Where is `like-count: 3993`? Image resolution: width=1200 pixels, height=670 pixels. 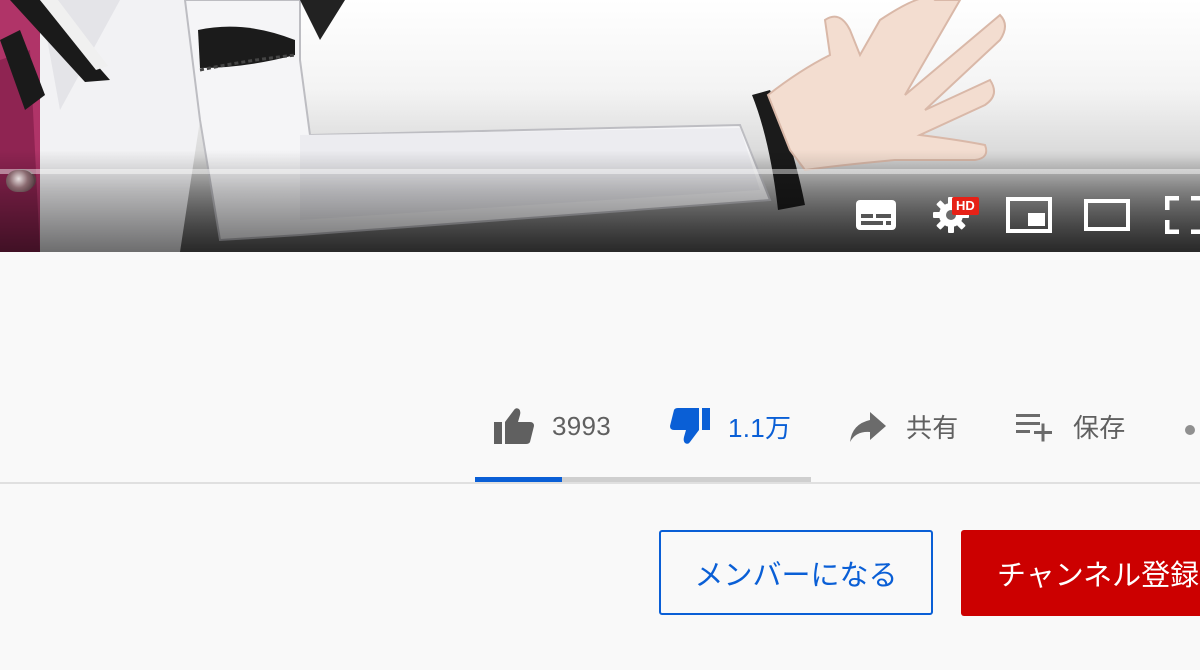 like-count: 3993 is located at coordinates (582, 425).